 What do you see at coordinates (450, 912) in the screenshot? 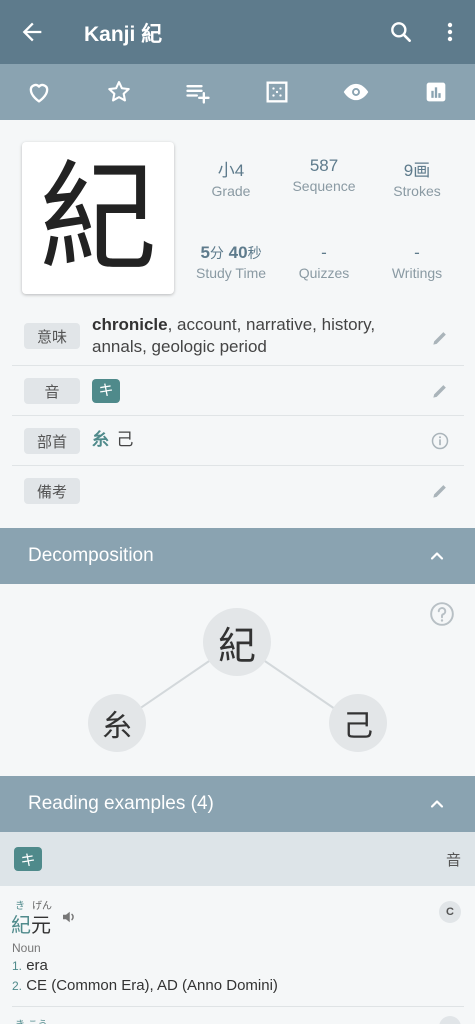
I see `jlpt-badge: C` at bounding box center [450, 912].